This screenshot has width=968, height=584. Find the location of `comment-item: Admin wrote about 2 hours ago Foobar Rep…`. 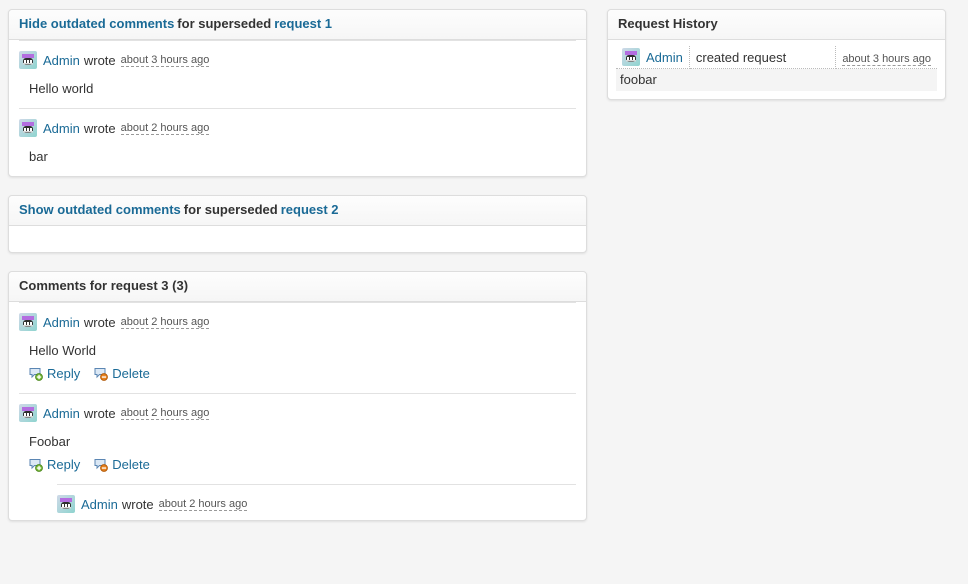

comment-item: Admin wrote about 2 hours ago Foobar Rep… is located at coordinates (297, 456).